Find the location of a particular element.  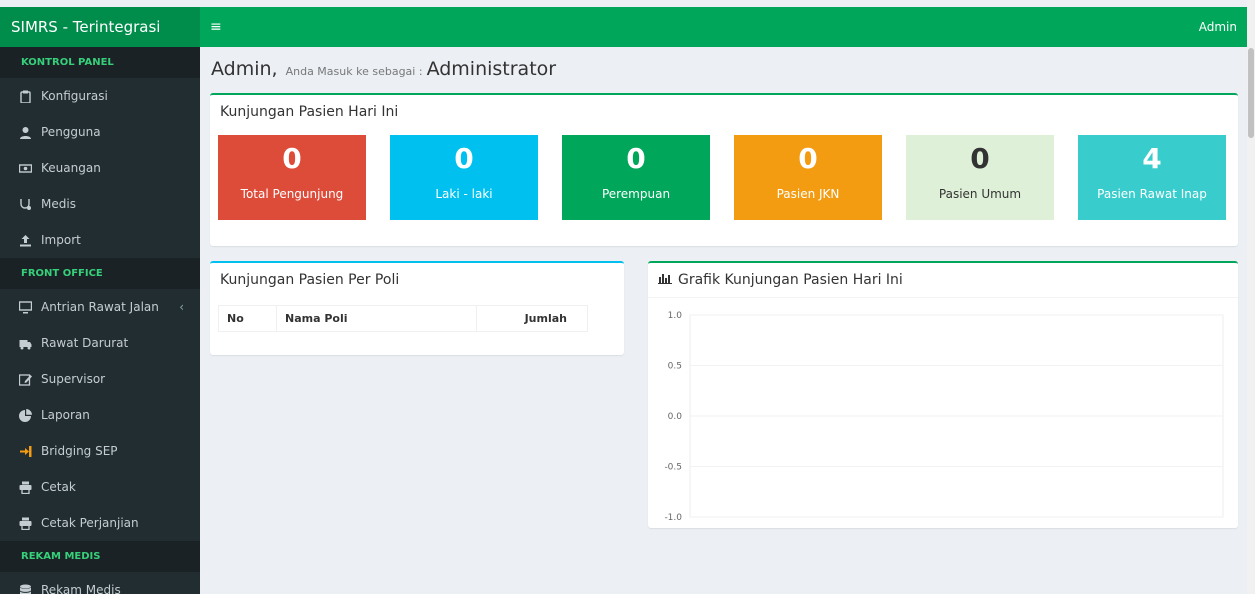

stat-label: Pasien Rawat Inap is located at coordinates (1152, 194).